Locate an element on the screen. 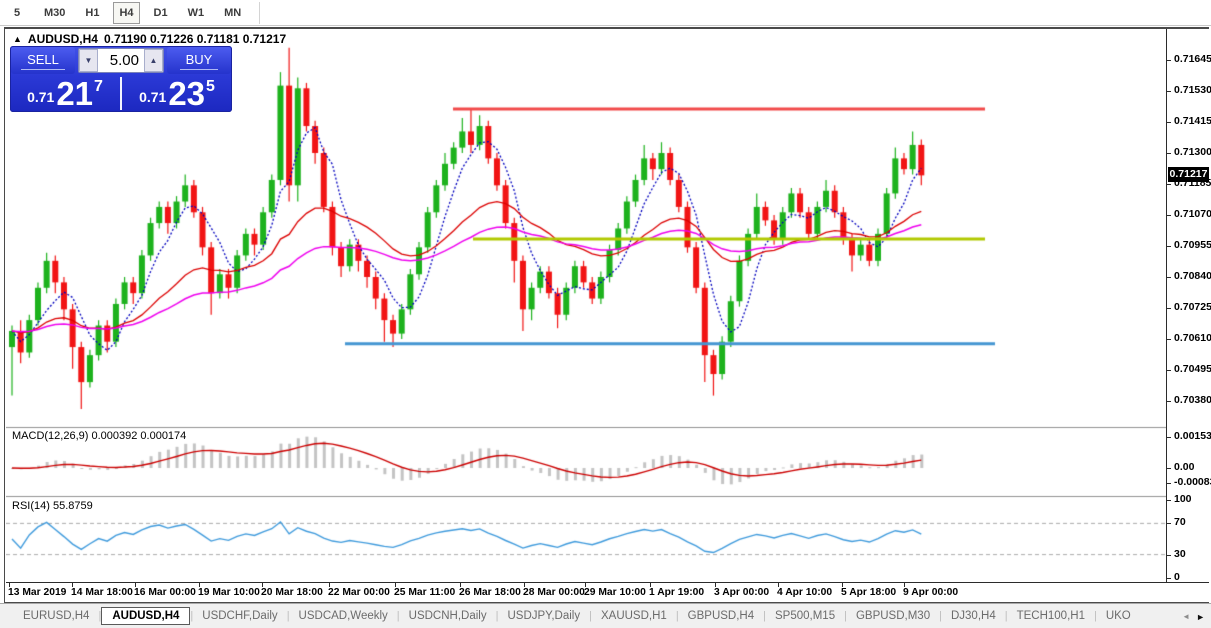  tab-scroll-controls: ◄ ► is located at coordinates (1193, 616).